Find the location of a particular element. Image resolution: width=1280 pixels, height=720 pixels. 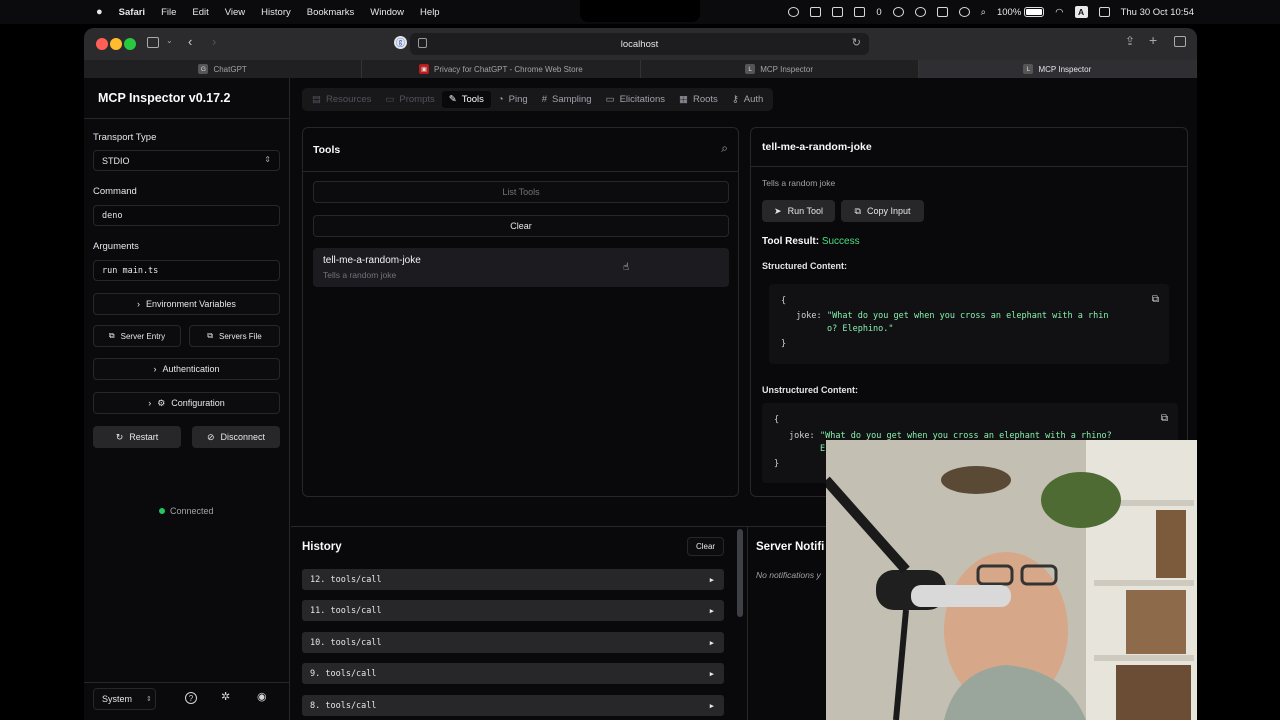

disconnect-label: Disconnect is located at coordinates (243, 437).